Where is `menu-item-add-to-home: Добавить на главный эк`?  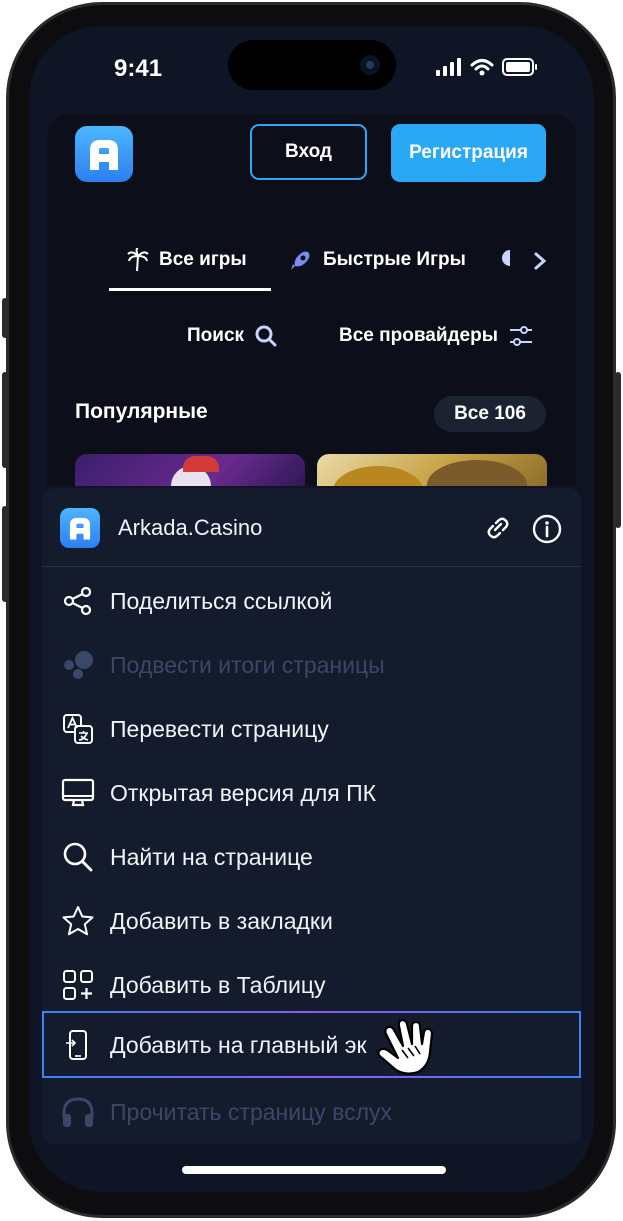 menu-item-add-to-home: Добавить на главный эк is located at coordinates (311, 1045).